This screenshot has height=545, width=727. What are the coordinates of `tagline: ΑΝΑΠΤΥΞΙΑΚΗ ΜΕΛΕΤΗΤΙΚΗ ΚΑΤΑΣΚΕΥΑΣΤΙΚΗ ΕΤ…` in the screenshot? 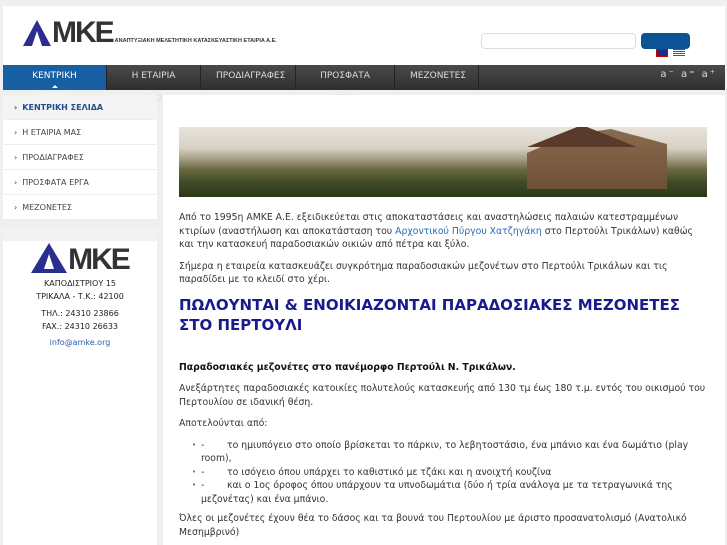 It's located at (195, 41).